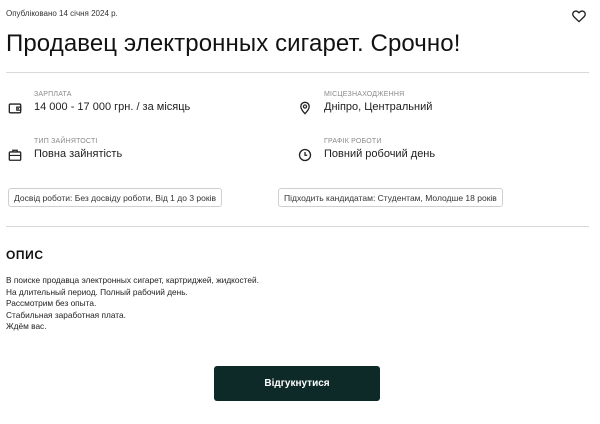 The image size is (600, 424). What do you see at coordinates (15, 155) in the screenshot?
I see `briefcase-icon` at bounding box center [15, 155].